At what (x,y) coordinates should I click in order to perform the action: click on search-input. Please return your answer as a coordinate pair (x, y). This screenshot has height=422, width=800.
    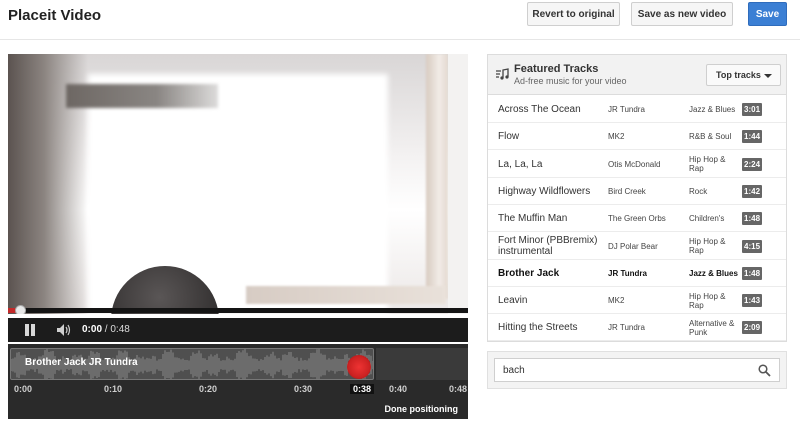
    Looking at the image, I should click on (637, 370).